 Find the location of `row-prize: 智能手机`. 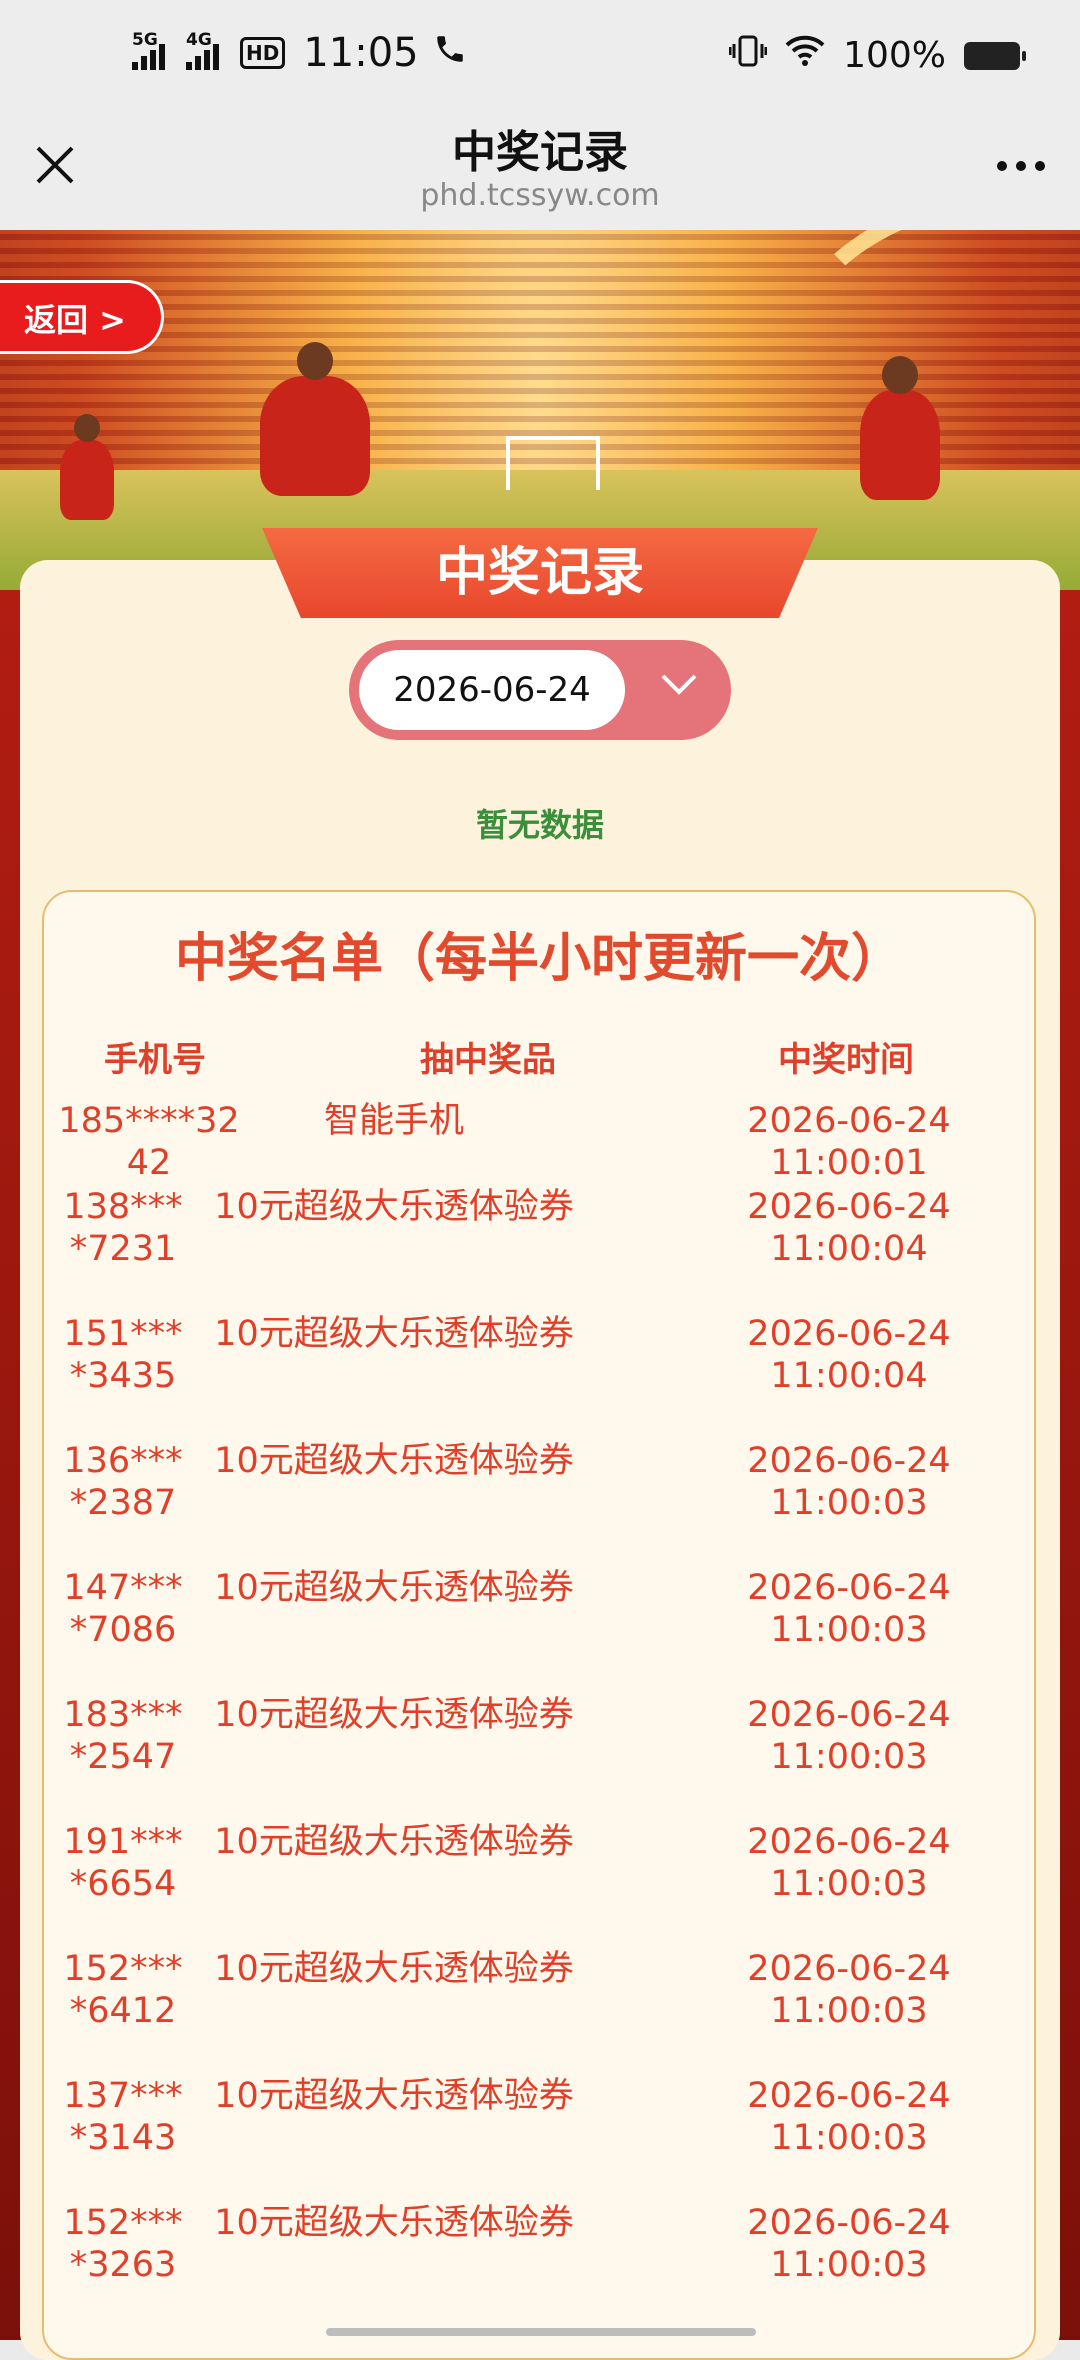

row-prize: 智能手机 is located at coordinates (393, 1121).